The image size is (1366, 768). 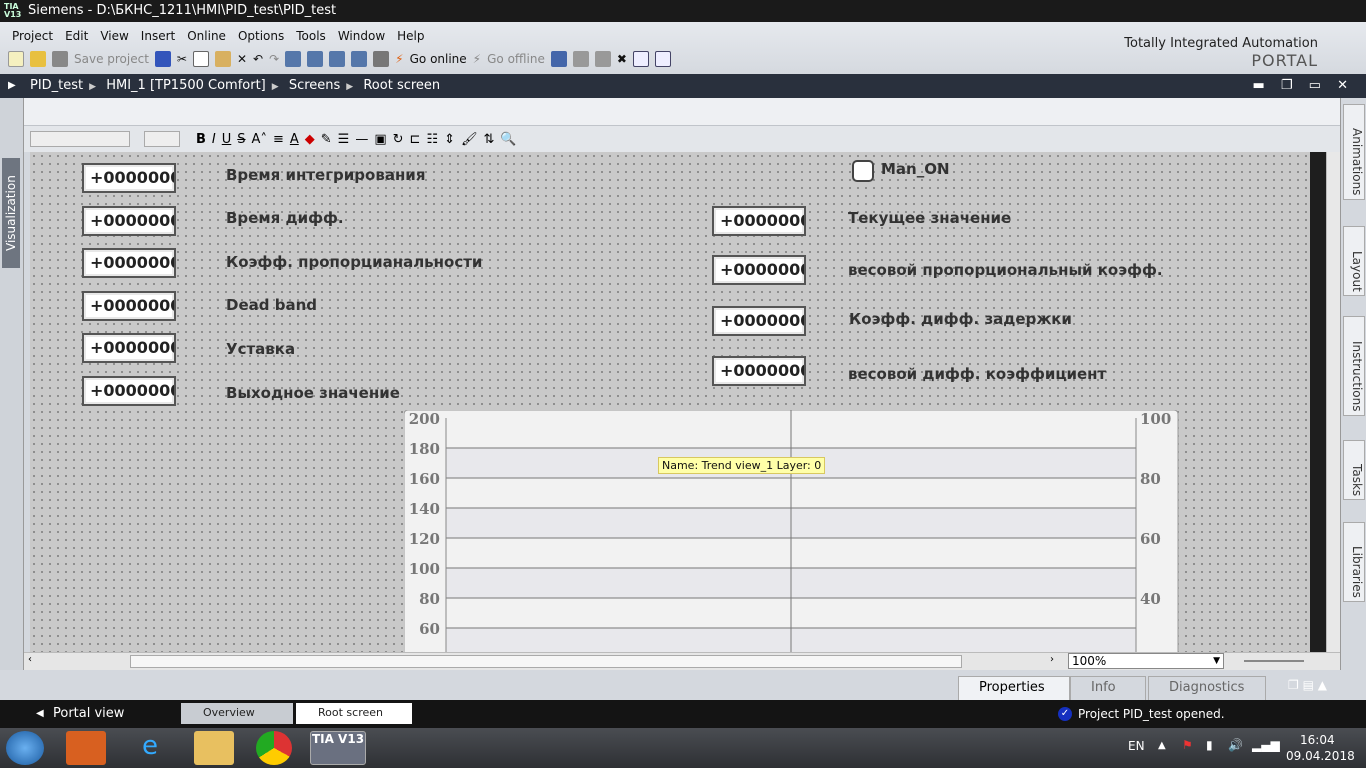 I want to click on menu-help: Help, so click(x=410, y=36).